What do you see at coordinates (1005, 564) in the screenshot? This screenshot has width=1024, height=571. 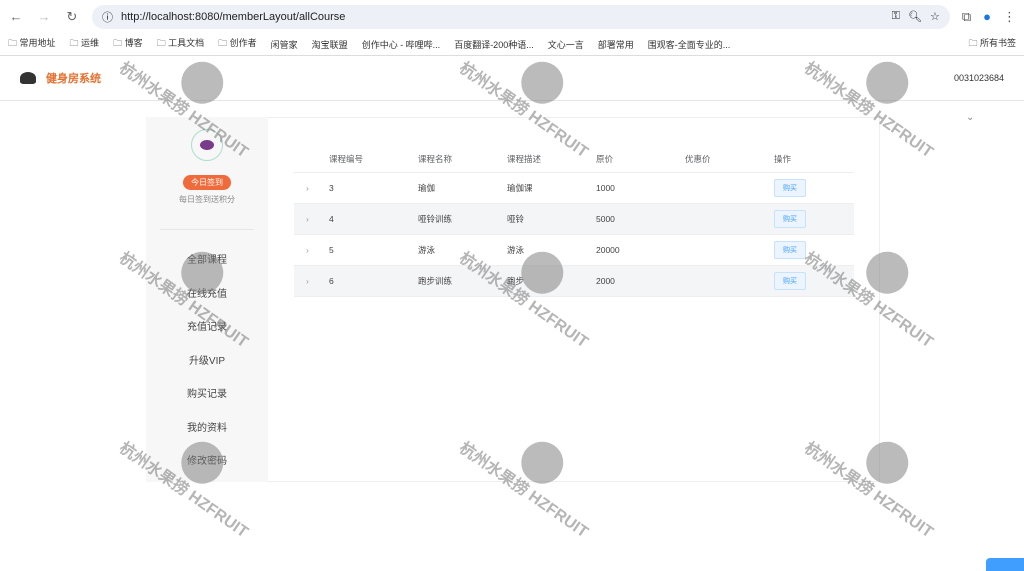 I see `floating-button` at bounding box center [1005, 564].